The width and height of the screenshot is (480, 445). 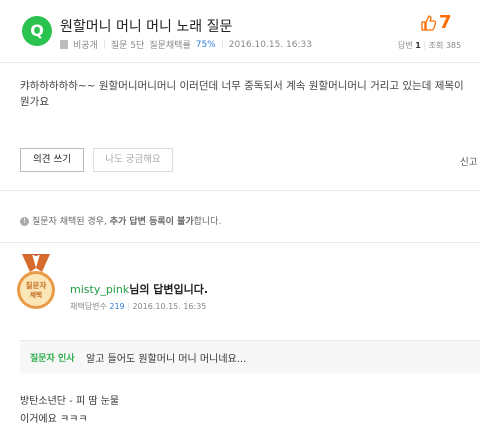 I want to click on asker-greeting-label: 질문자 인사, so click(x=52, y=359).